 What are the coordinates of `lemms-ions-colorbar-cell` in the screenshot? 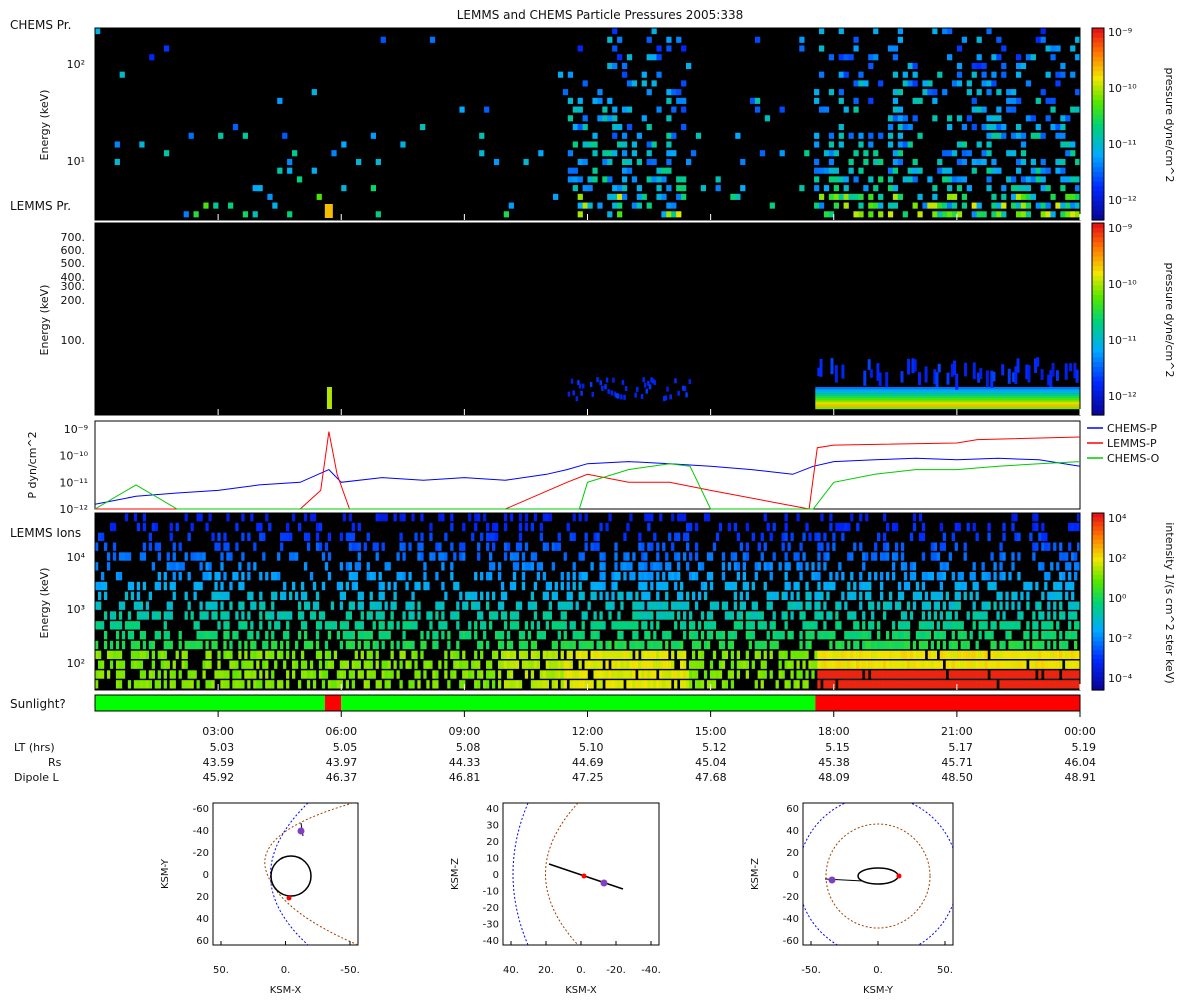 It's located at (1098, 644).